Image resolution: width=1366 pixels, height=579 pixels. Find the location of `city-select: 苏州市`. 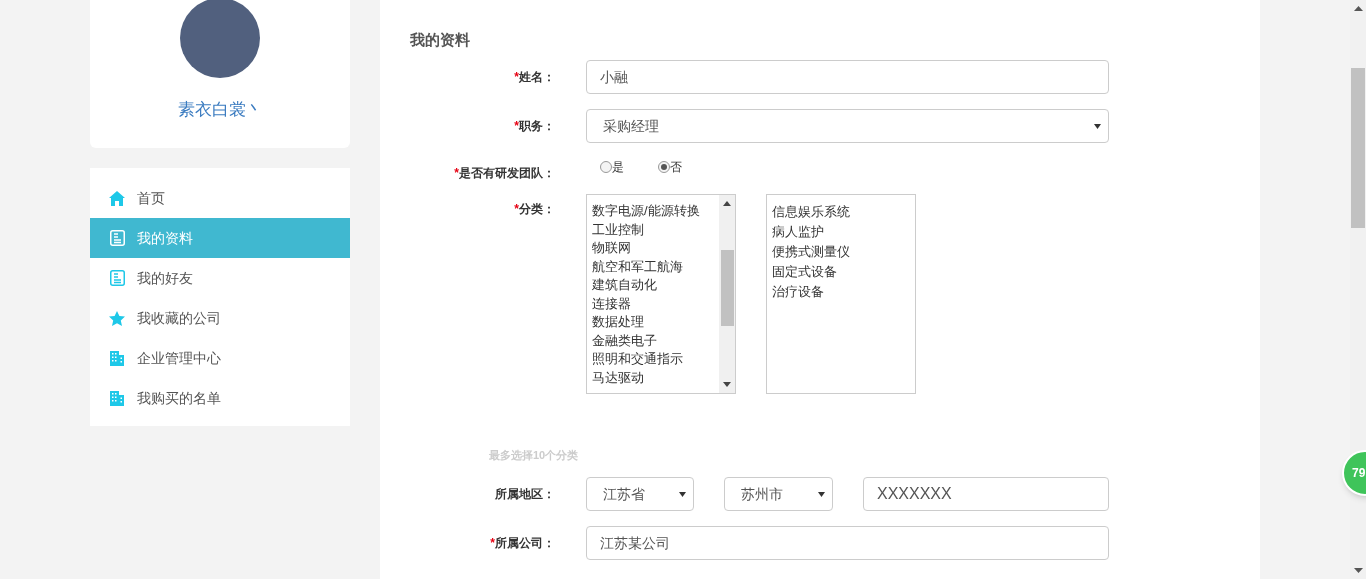

city-select: 苏州市 is located at coordinates (778, 494).